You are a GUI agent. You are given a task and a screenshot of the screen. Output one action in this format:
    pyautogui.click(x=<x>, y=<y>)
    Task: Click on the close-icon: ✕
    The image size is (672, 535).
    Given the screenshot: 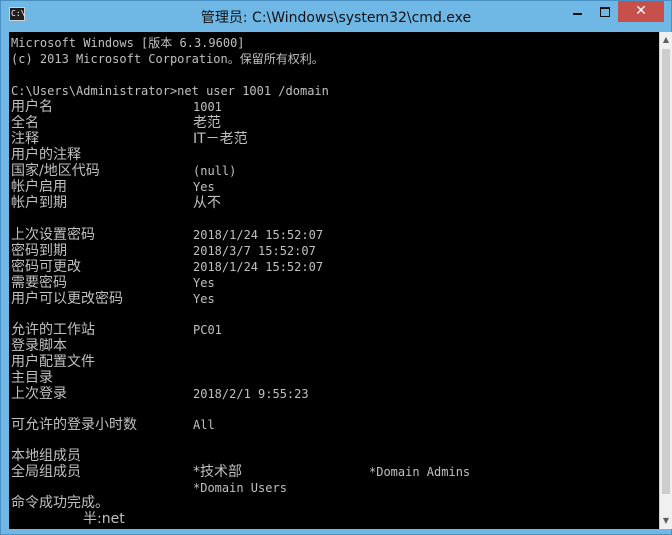 What is the action you would take?
    pyautogui.click(x=641, y=11)
    